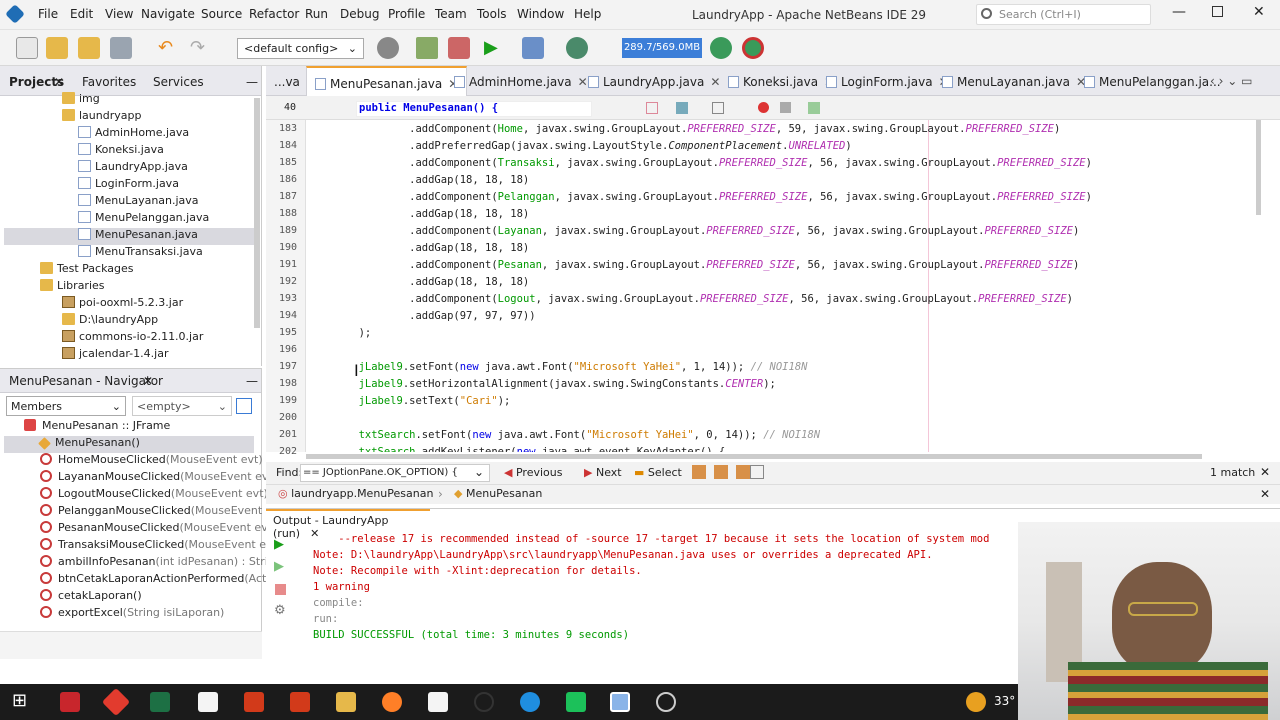  Describe the element at coordinates (138, 202) in the screenshot. I see `tree-item: MenuLayanan.java` at that location.